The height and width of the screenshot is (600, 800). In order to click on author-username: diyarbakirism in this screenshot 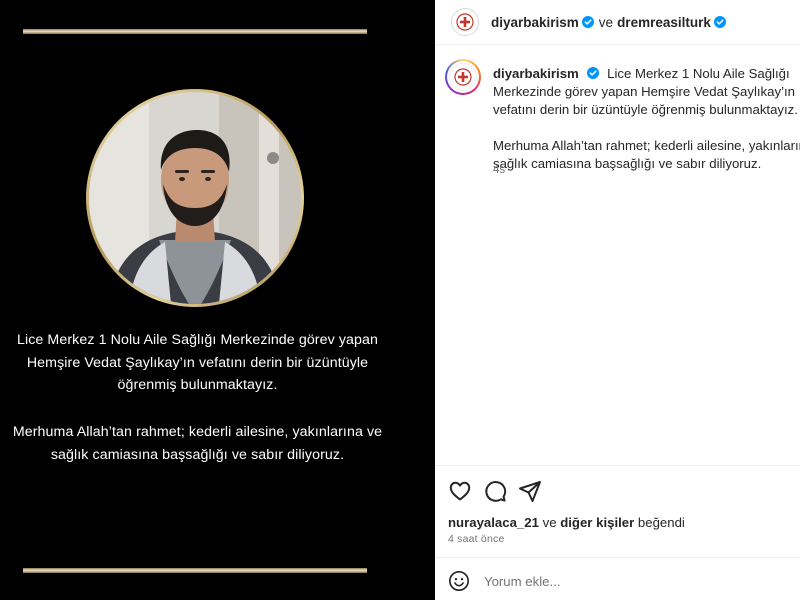, I will do `click(535, 22)`.